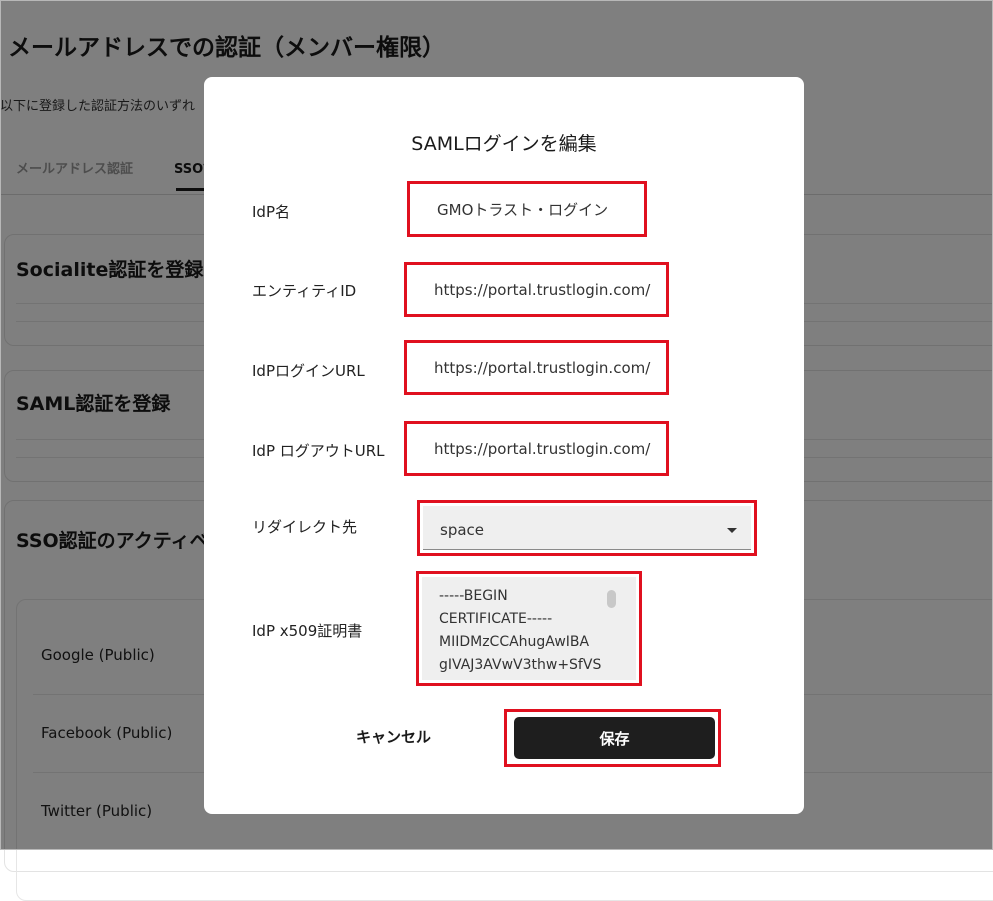 The width and height of the screenshot is (993, 901). I want to click on highlight-box: 保存, so click(612, 738).